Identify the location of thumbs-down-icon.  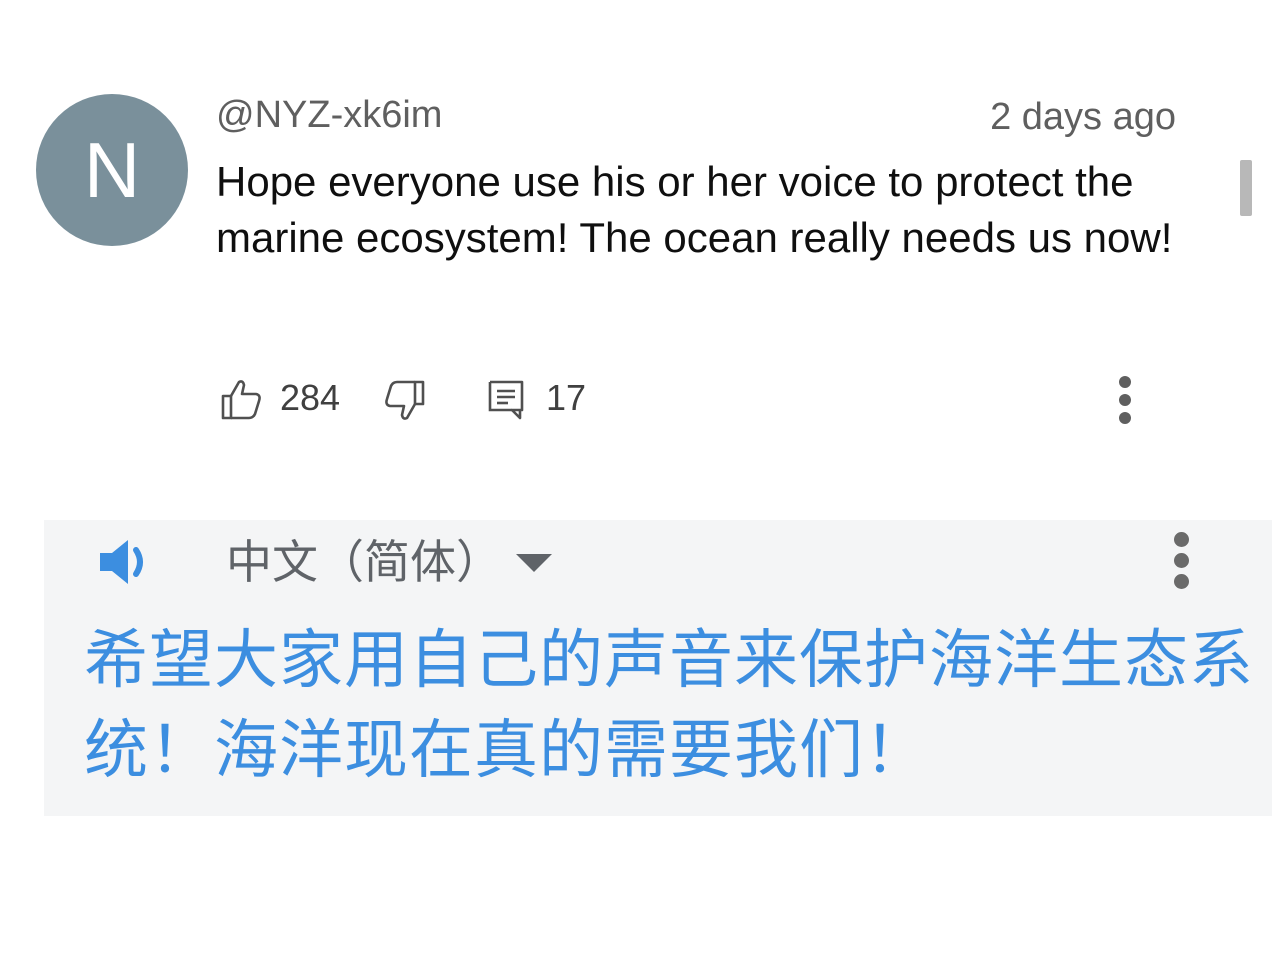
(405, 399).